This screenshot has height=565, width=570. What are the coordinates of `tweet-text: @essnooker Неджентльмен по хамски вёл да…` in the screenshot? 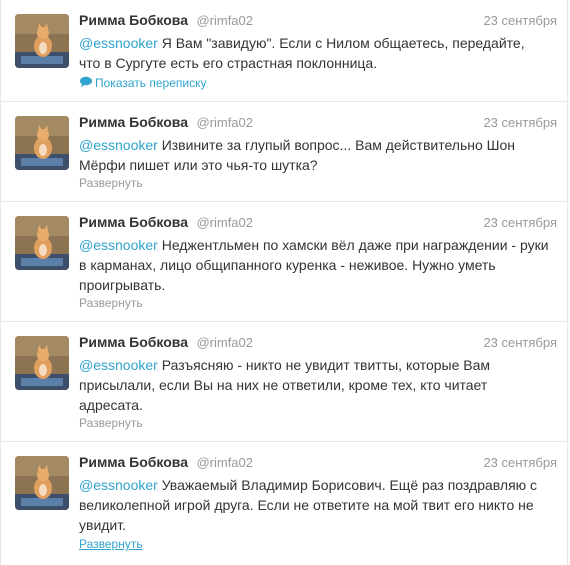 It's located at (314, 265).